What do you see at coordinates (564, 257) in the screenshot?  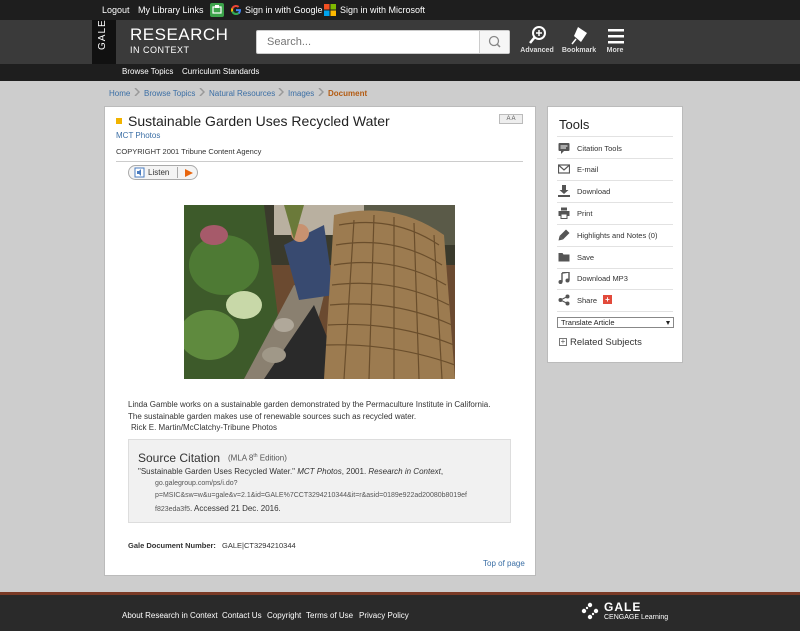 I see `folder-icon` at bounding box center [564, 257].